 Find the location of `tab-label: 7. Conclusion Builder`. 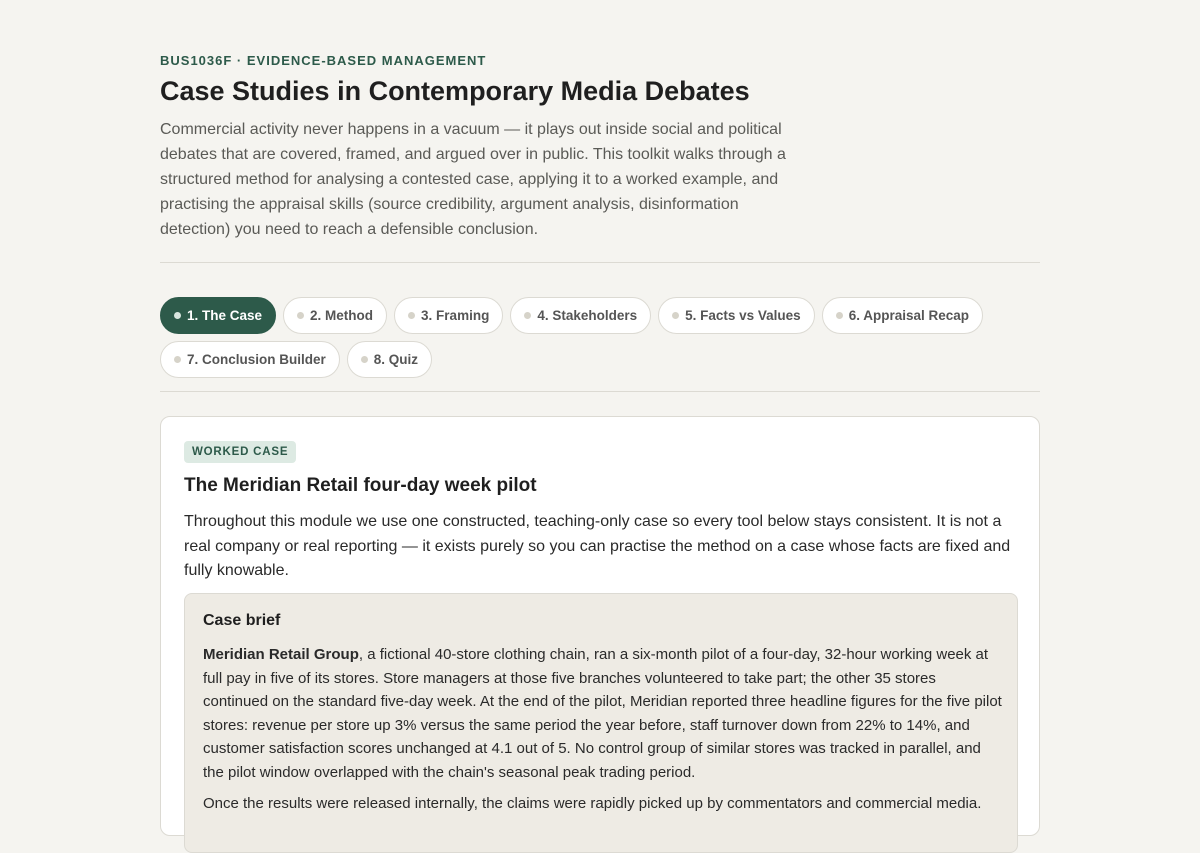

tab-label: 7. Conclusion Builder is located at coordinates (256, 359).